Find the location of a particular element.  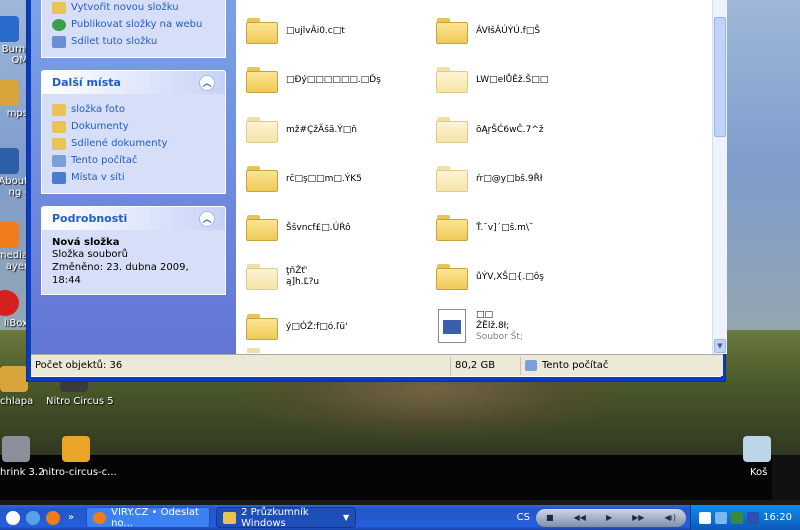

list-item: ůÝV,XŠ□{.□ôş is located at coordinates (490, 277).